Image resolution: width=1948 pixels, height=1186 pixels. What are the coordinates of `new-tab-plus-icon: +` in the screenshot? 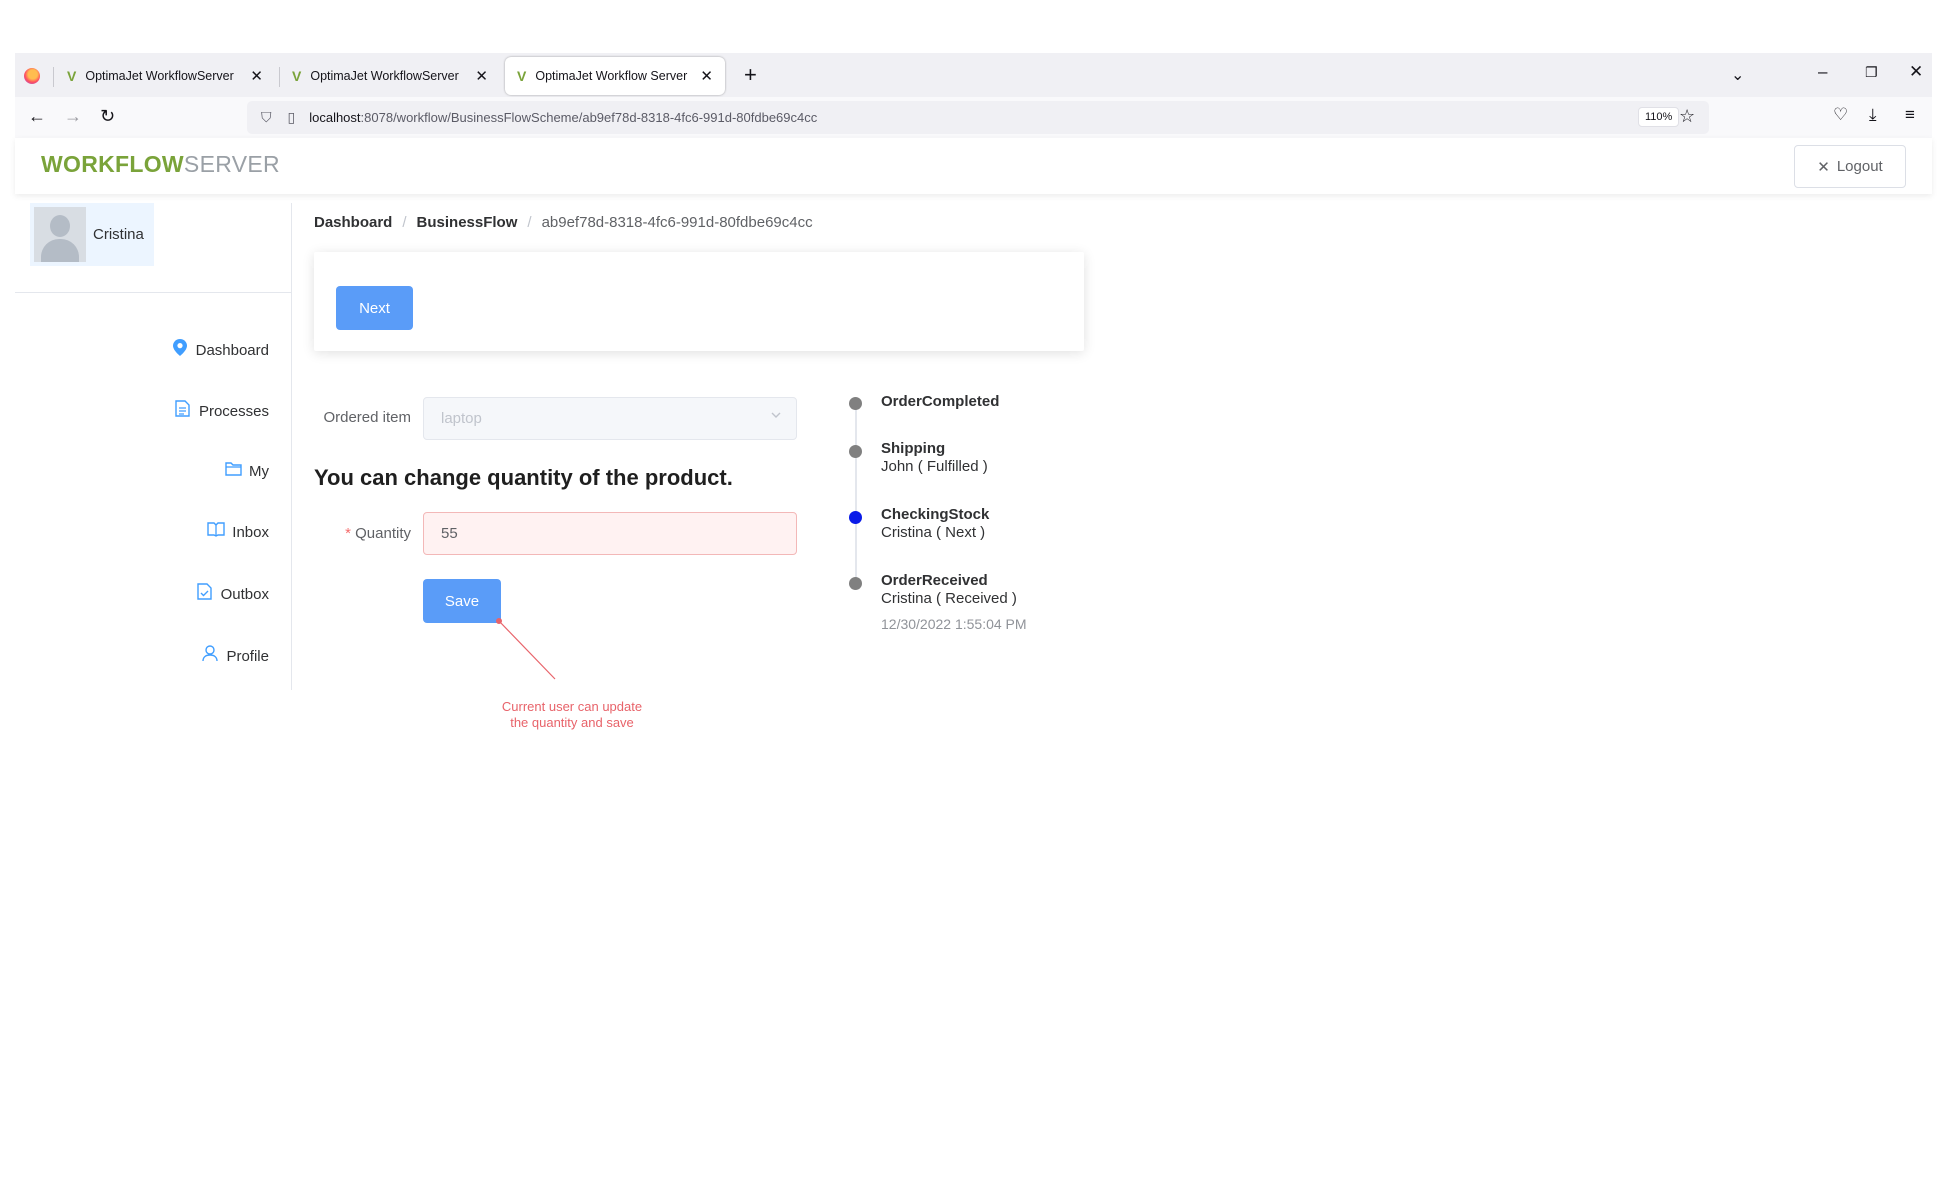 It's located at (750, 75).